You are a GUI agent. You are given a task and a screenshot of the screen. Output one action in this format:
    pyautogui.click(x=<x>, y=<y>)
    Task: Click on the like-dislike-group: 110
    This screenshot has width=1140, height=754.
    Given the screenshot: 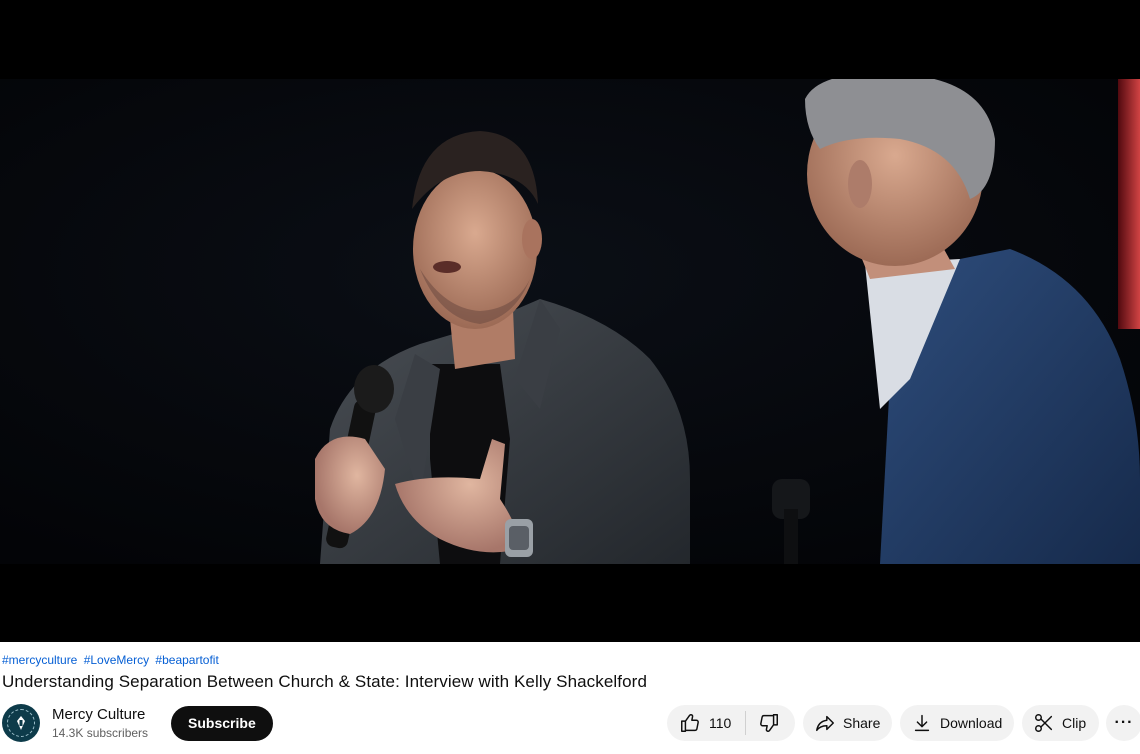 What is the action you would take?
    pyautogui.click(x=731, y=723)
    